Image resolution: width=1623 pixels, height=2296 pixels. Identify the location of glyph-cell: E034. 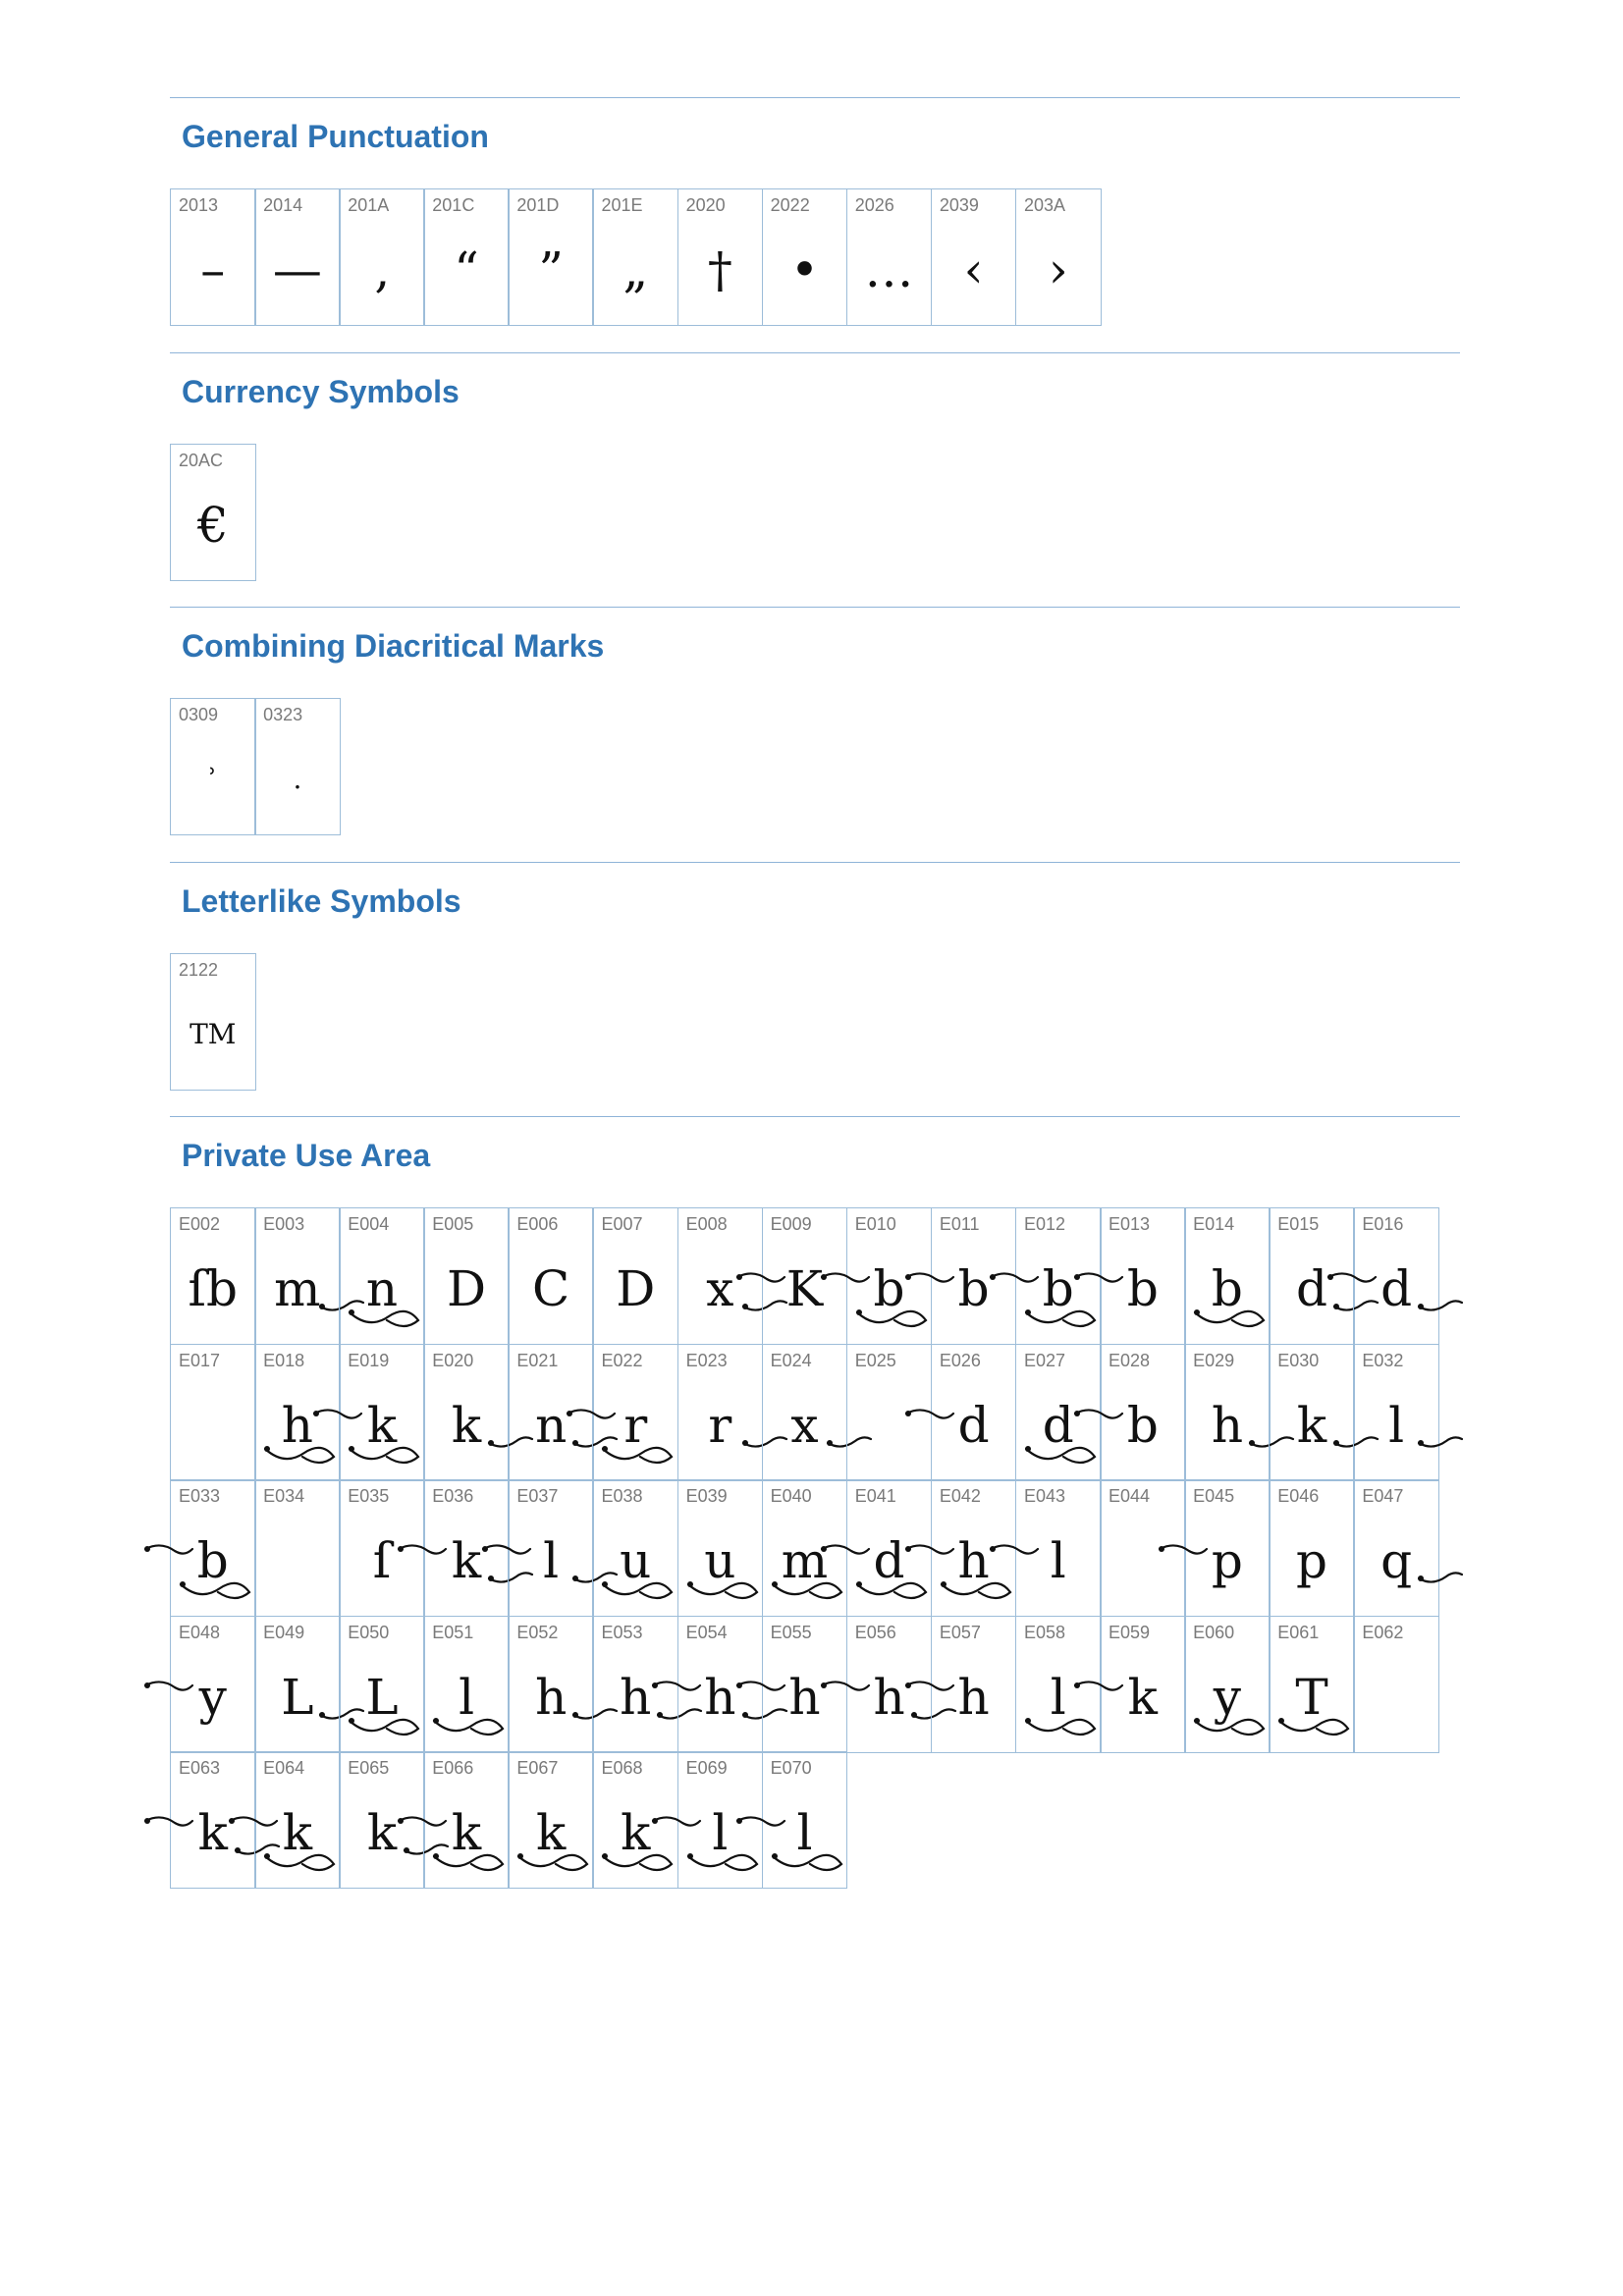
(297, 1548).